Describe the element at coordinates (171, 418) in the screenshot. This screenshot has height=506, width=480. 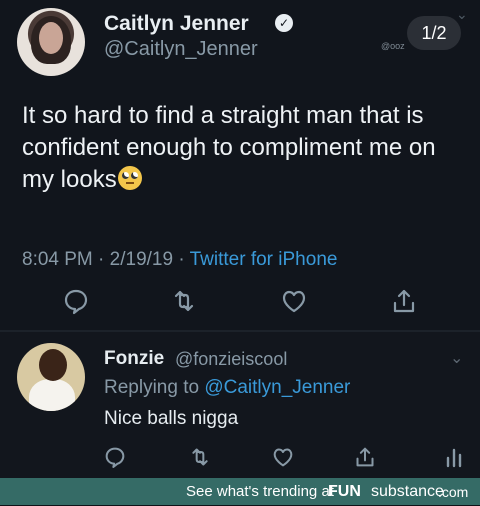
I see `reply-text: Nice balls nigga` at that location.